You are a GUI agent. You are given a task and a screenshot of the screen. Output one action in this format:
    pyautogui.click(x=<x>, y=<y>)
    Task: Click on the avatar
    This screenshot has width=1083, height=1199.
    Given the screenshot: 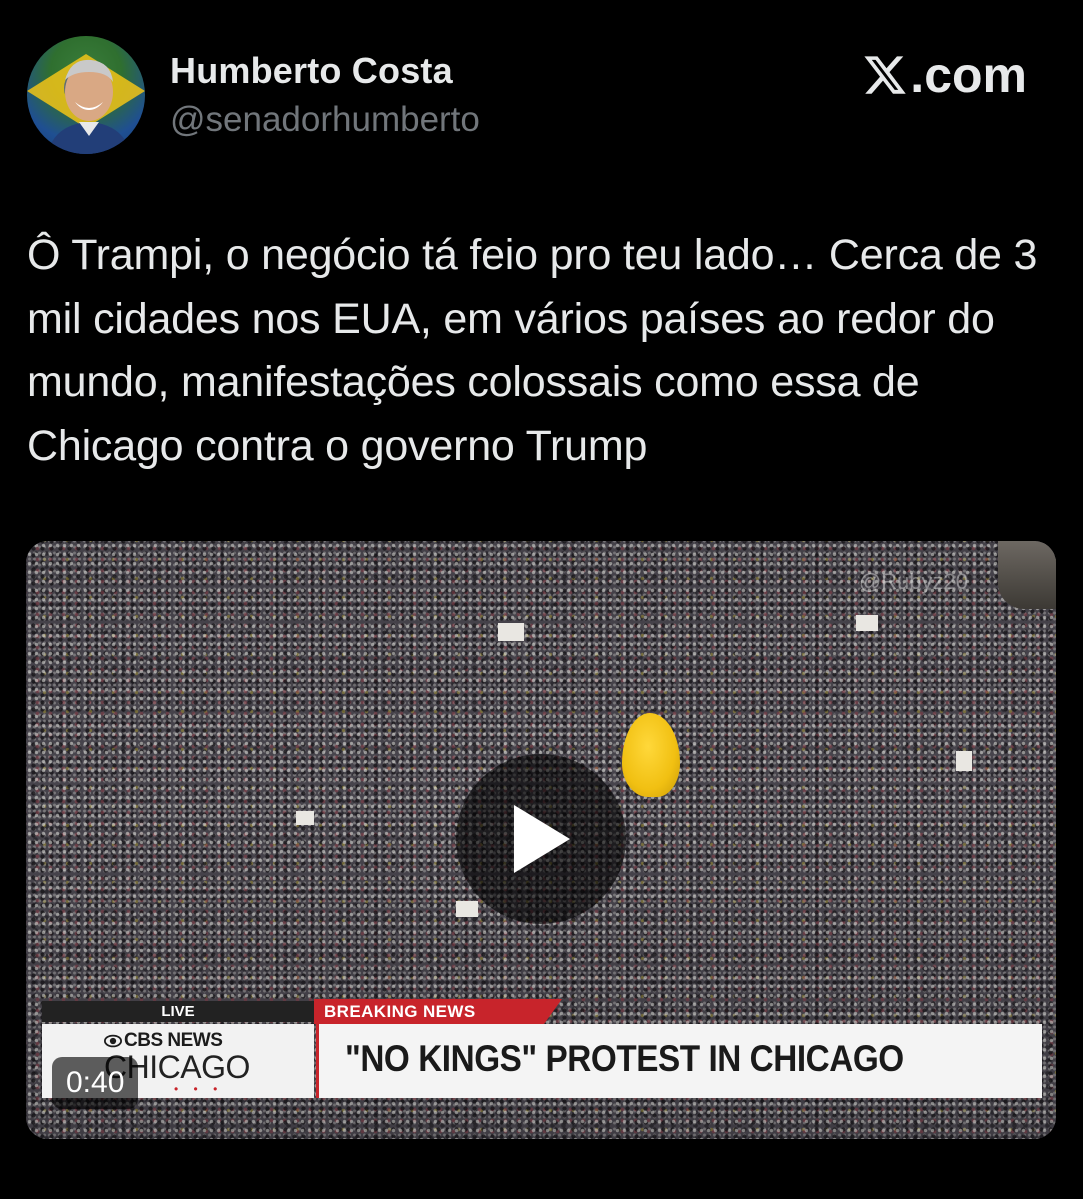 What is the action you would take?
    pyautogui.click(x=86, y=95)
    